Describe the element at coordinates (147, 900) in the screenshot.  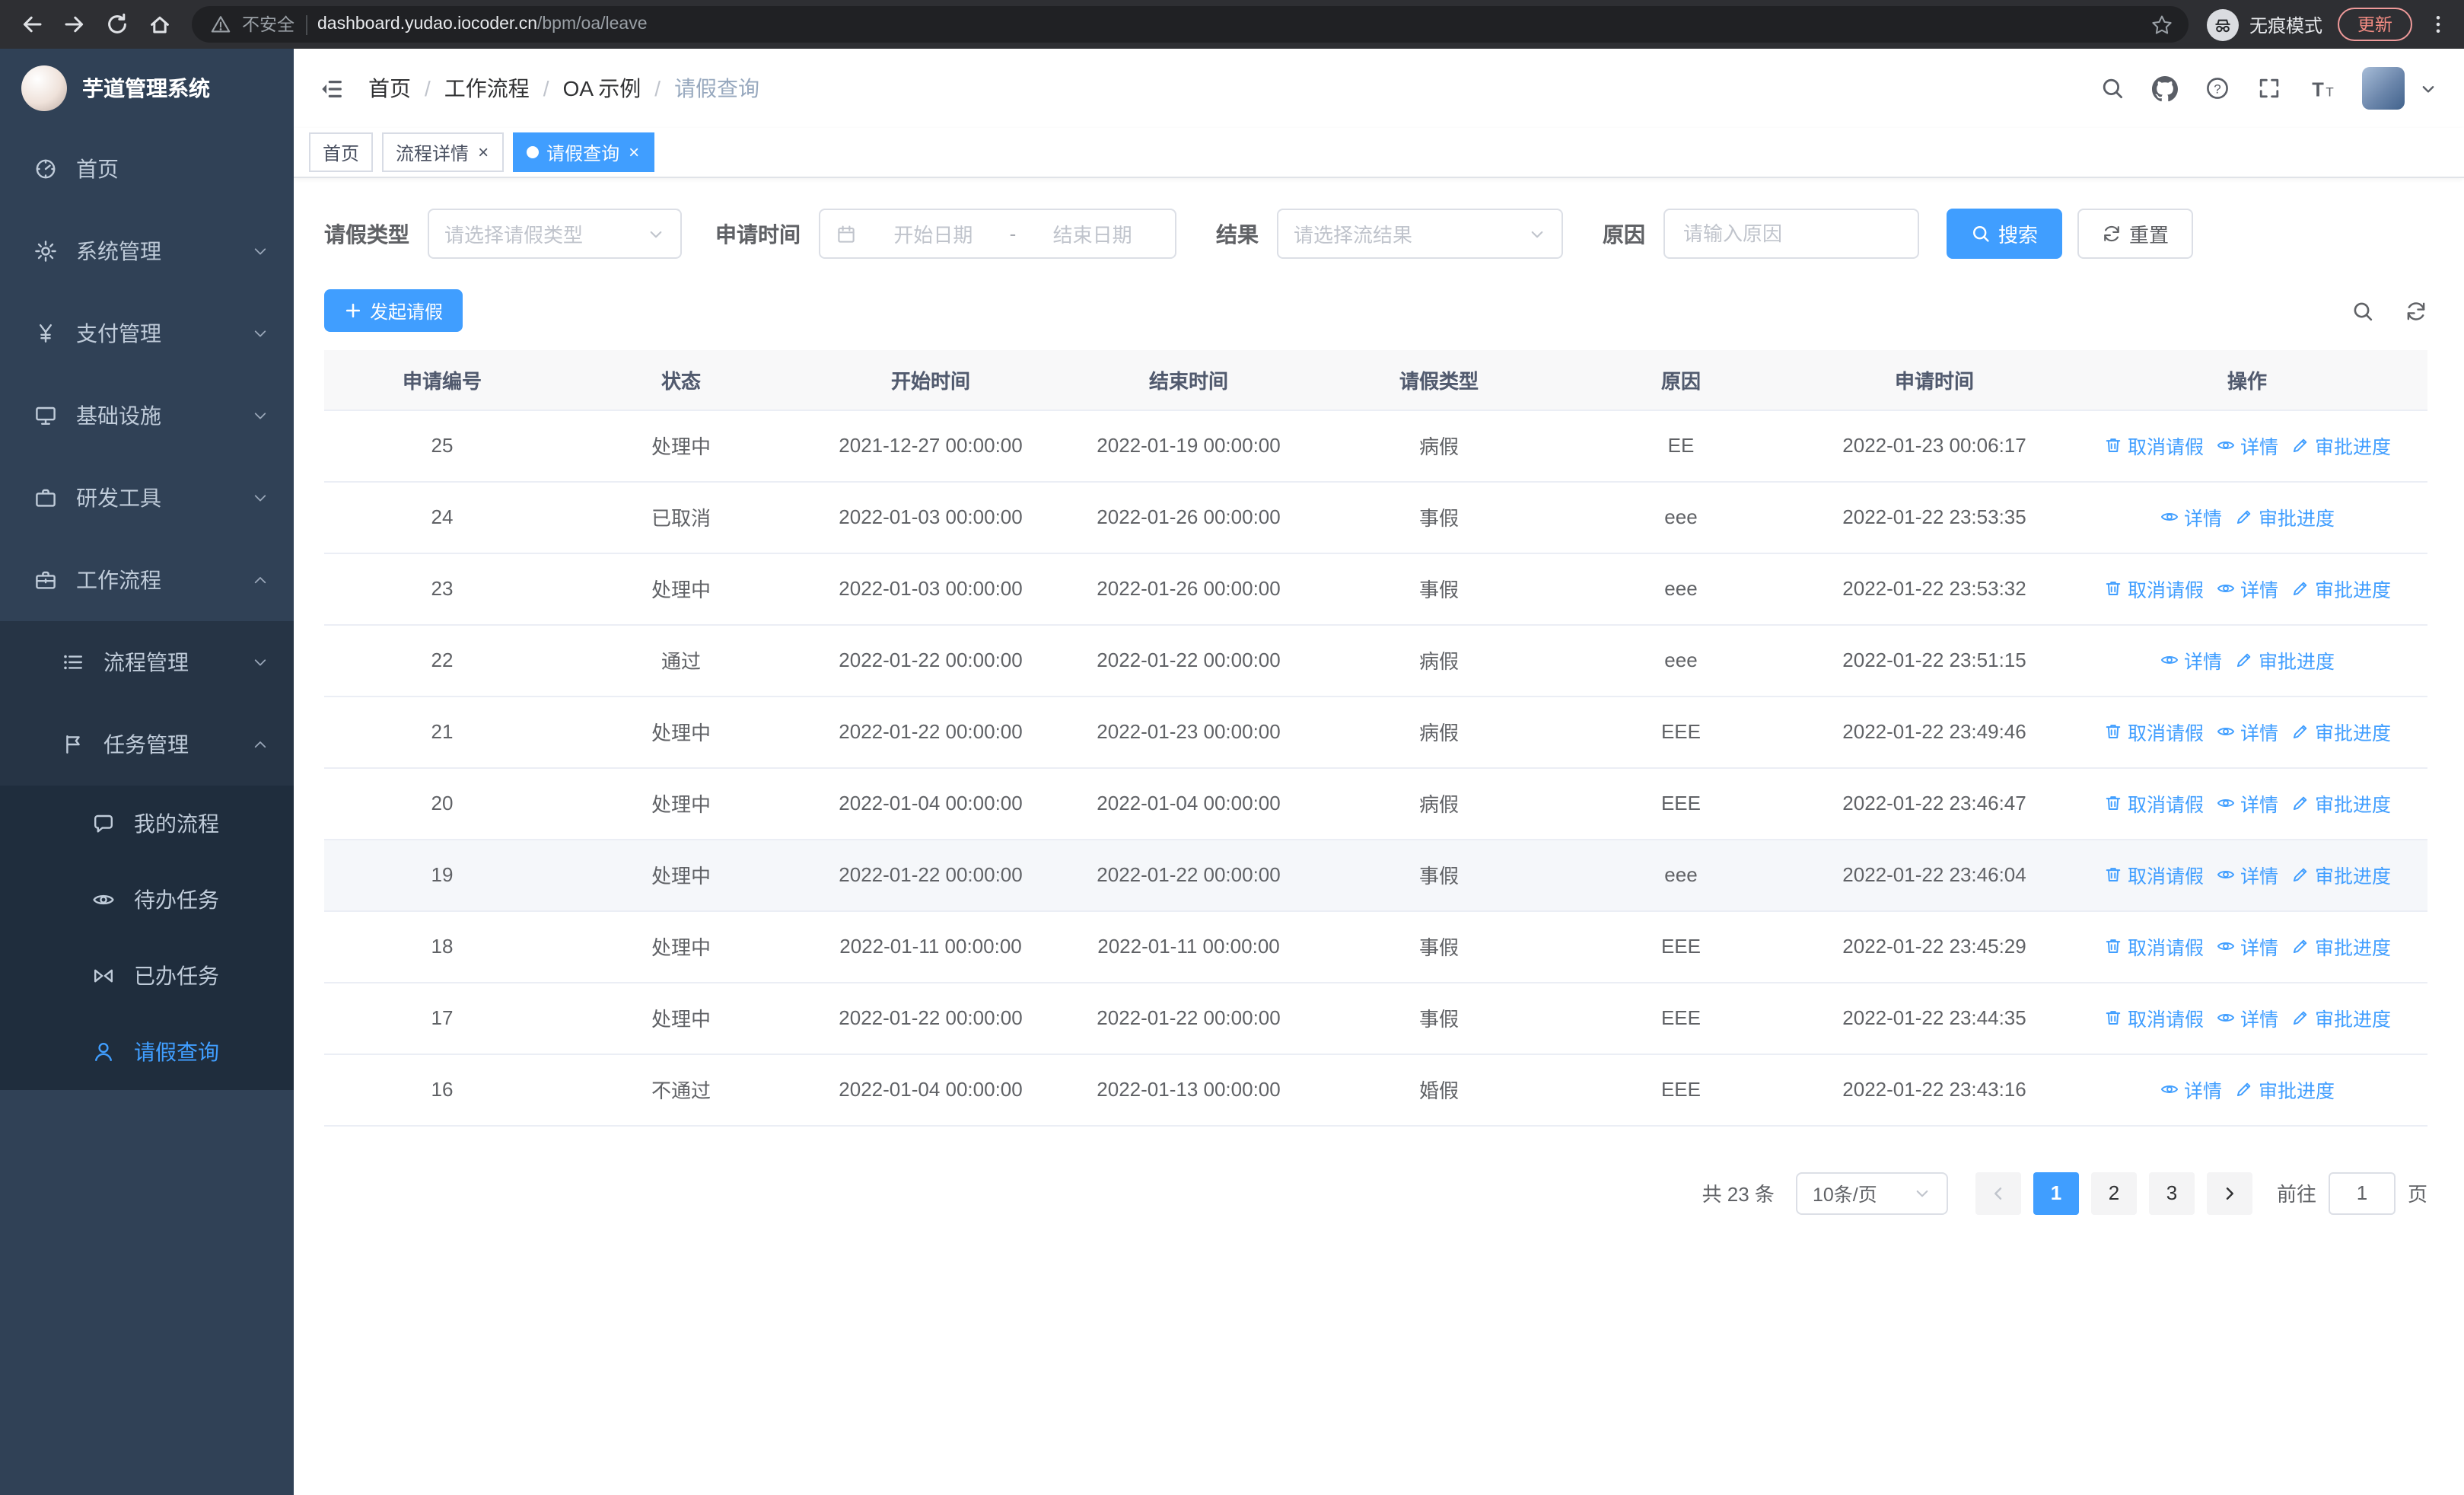
I see `sidebar-item-todo-task: 待办任务` at that location.